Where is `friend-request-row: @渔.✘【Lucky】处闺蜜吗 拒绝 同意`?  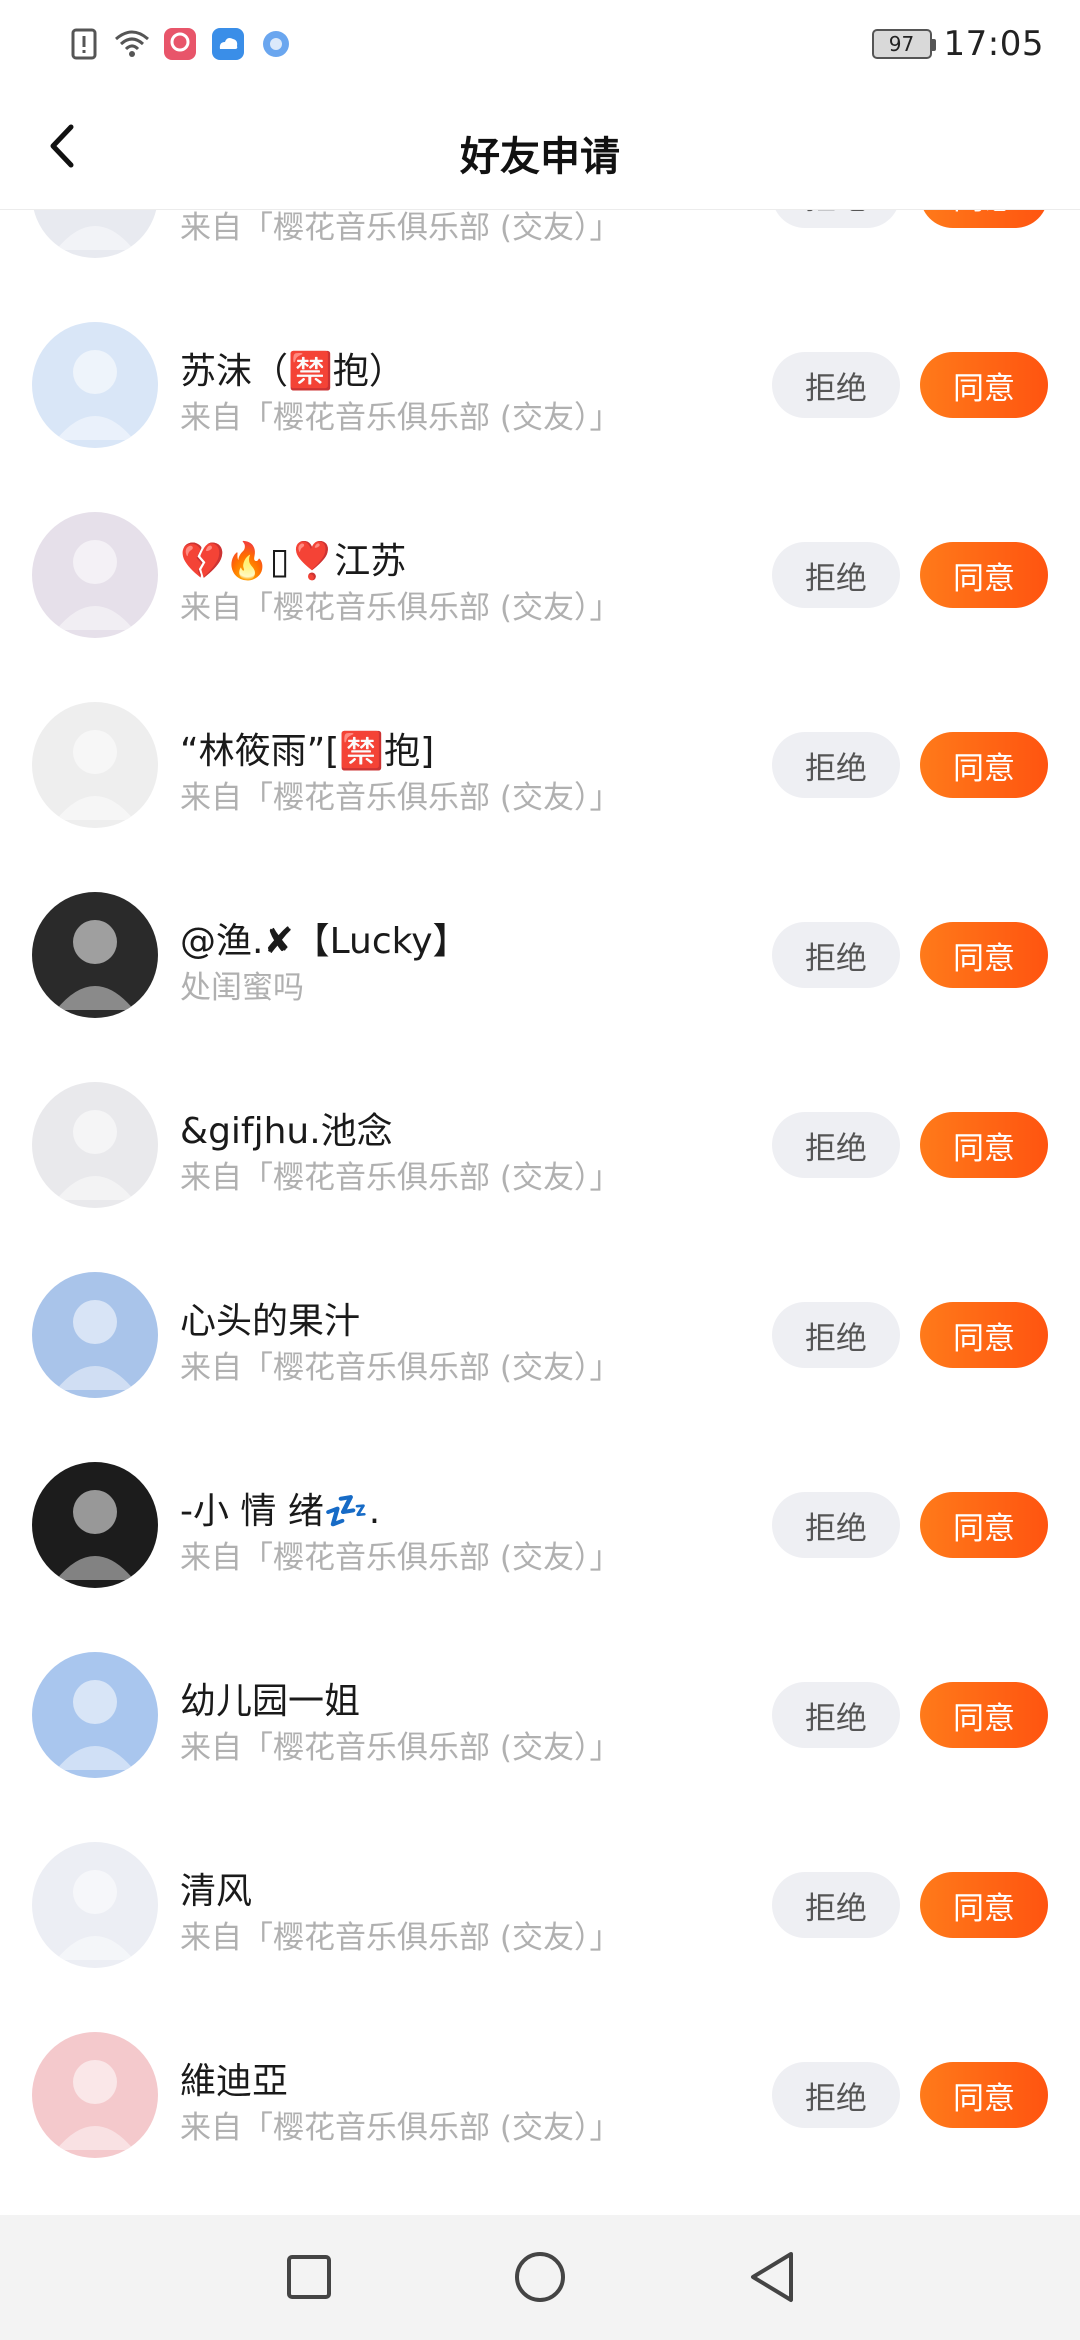 friend-request-row: @渔.✘【Lucky】处闺蜜吗 拒绝 同意 is located at coordinates (540, 955).